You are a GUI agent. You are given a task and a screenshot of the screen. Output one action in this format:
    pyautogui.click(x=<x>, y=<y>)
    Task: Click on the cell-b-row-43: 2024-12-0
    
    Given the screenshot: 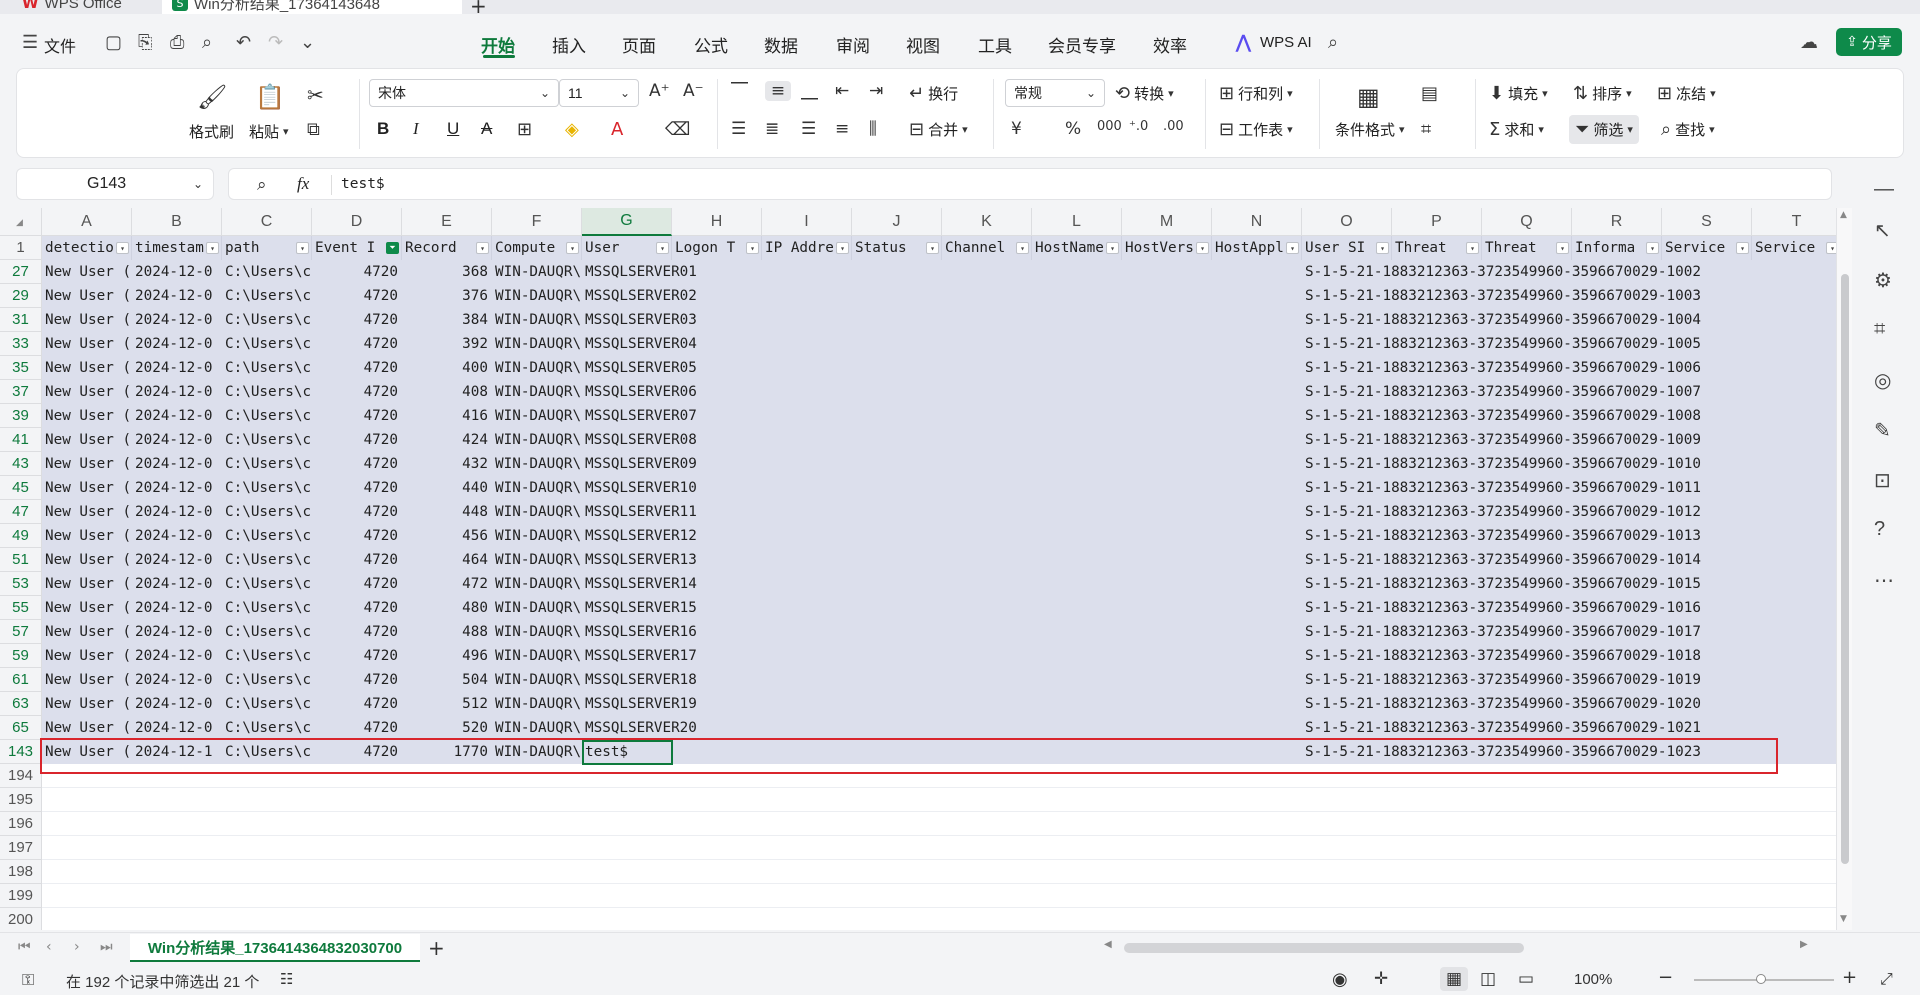 What is the action you would take?
    pyautogui.click(x=177, y=464)
    